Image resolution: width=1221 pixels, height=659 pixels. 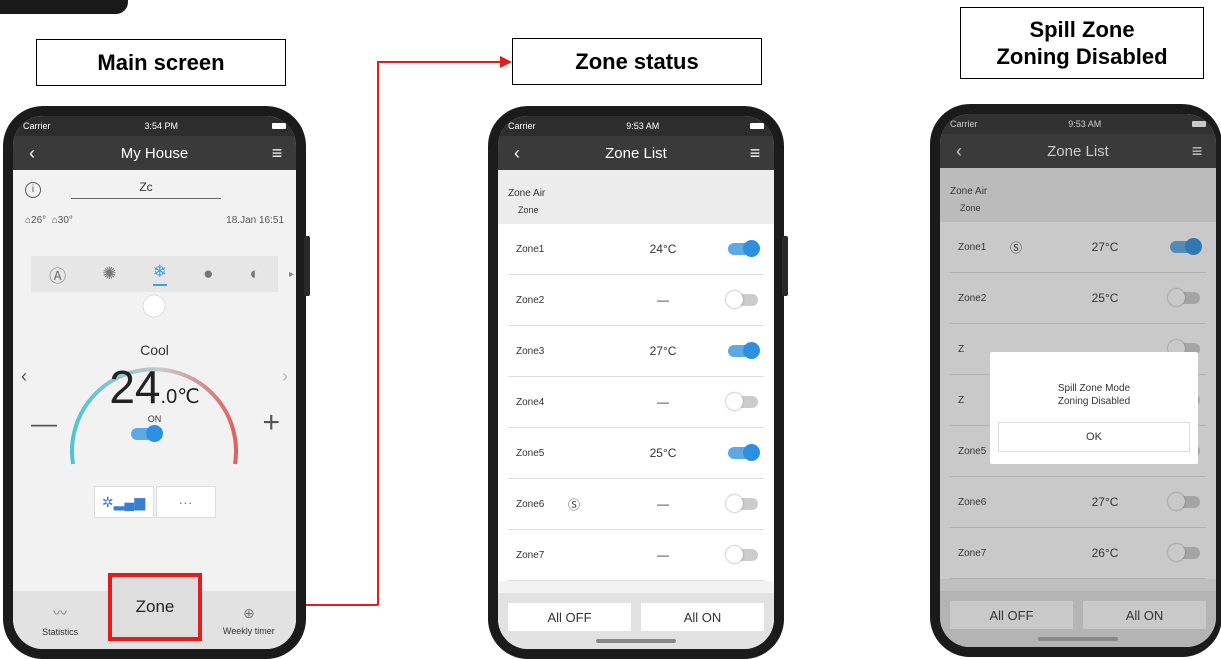 I want to click on fan-controls: ✲▂▄▆ ···, so click(x=154, y=502).